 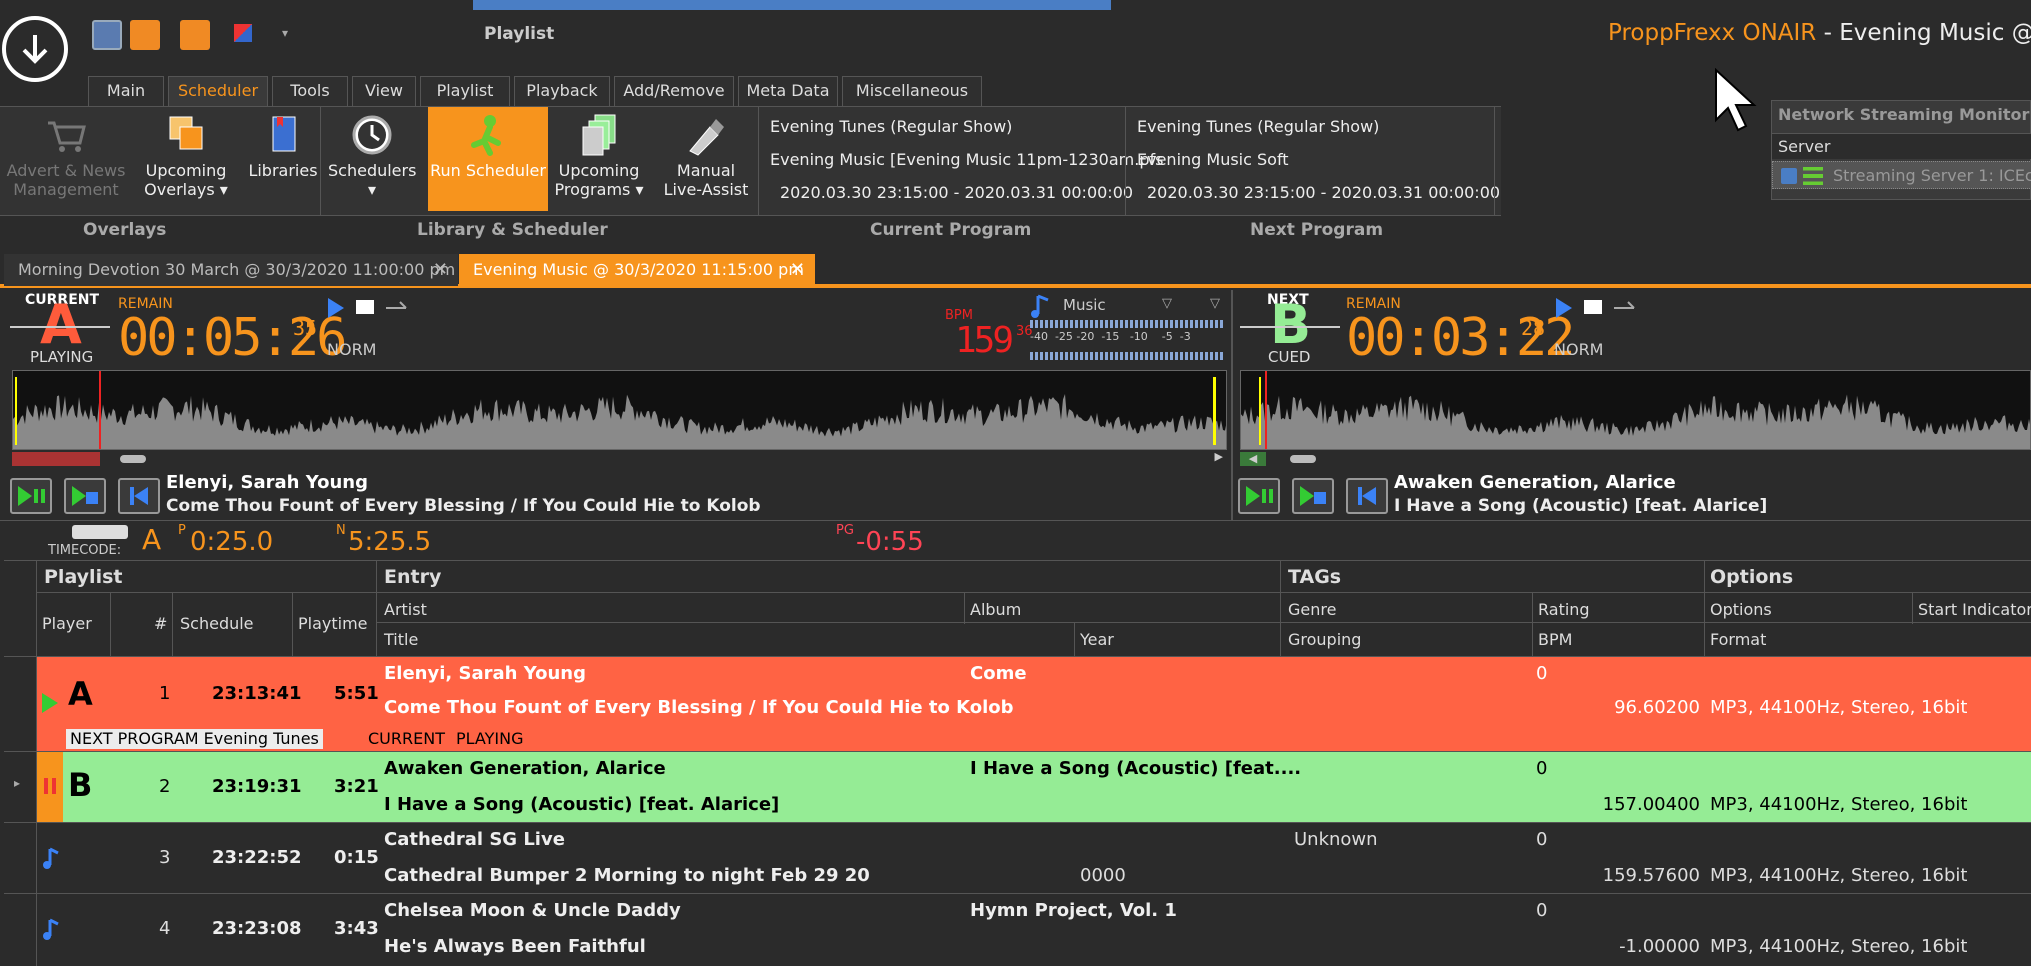 What do you see at coordinates (1219, 456) in the screenshot?
I see `scroll-right-icon: ▶` at bounding box center [1219, 456].